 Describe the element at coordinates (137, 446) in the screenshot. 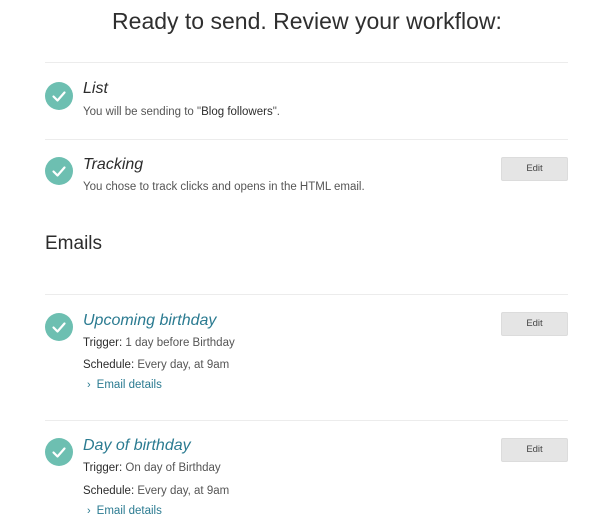

I see `email-title-day-of-birthday: Day of birthday` at that location.